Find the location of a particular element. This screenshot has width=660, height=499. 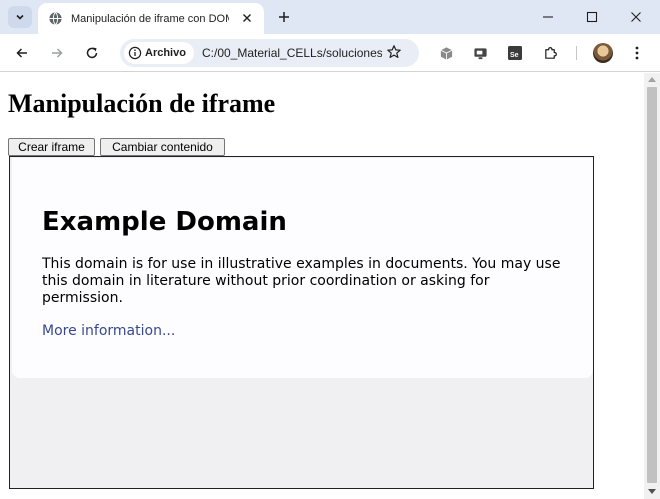

browser-tab: Manipulación de iframe con DOM is located at coordinates (151, 18).